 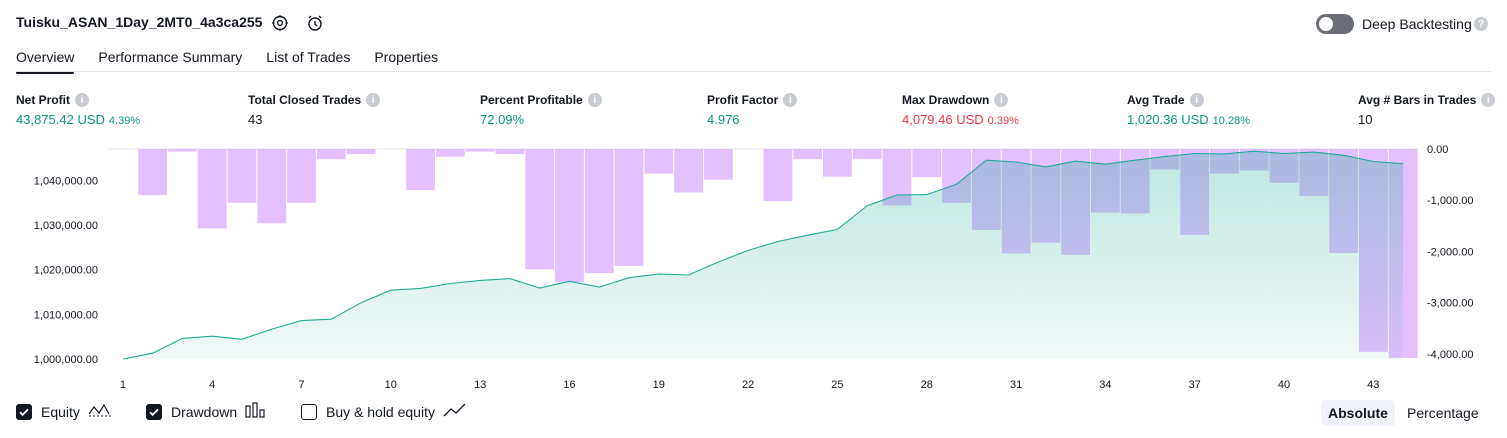 What do you see at coordinates (256, 411) in the screenshot?
I see `bar-chart-icon` at bounding box center [256, 411].